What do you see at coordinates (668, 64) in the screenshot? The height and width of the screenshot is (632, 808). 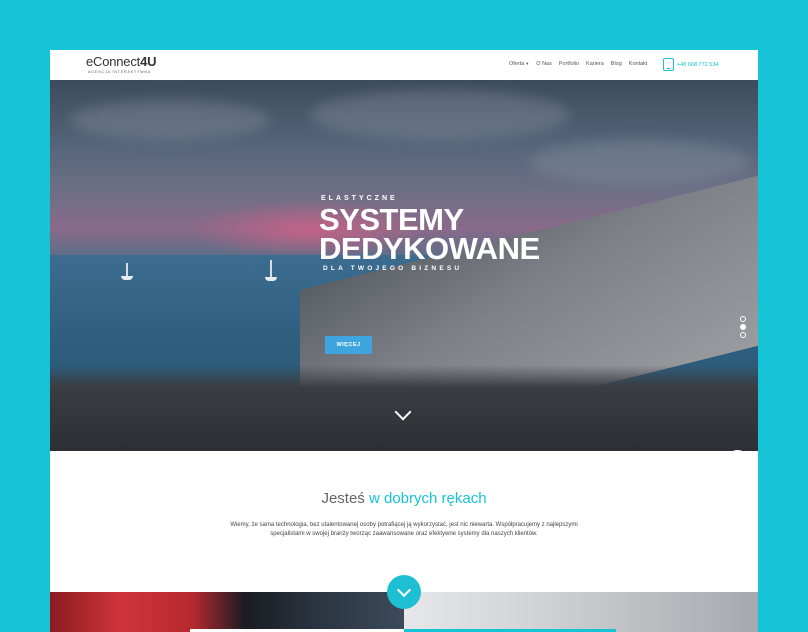 I see `phone-icon` at bounding box center [668, 64].